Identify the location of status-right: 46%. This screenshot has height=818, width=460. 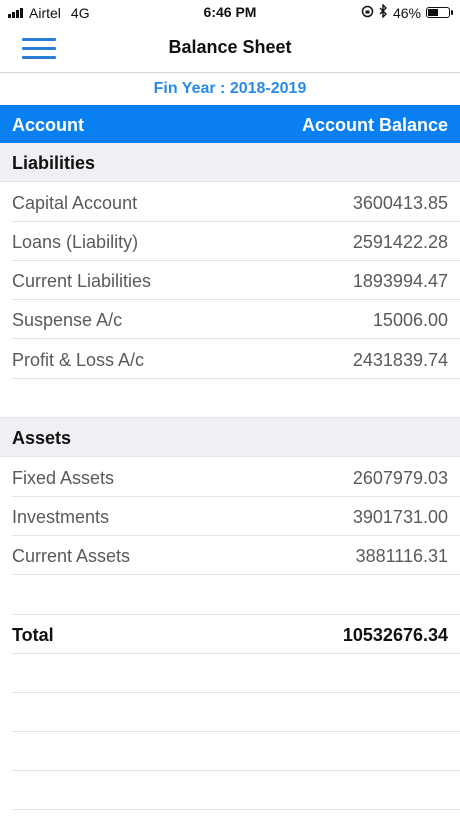
(407, 12).